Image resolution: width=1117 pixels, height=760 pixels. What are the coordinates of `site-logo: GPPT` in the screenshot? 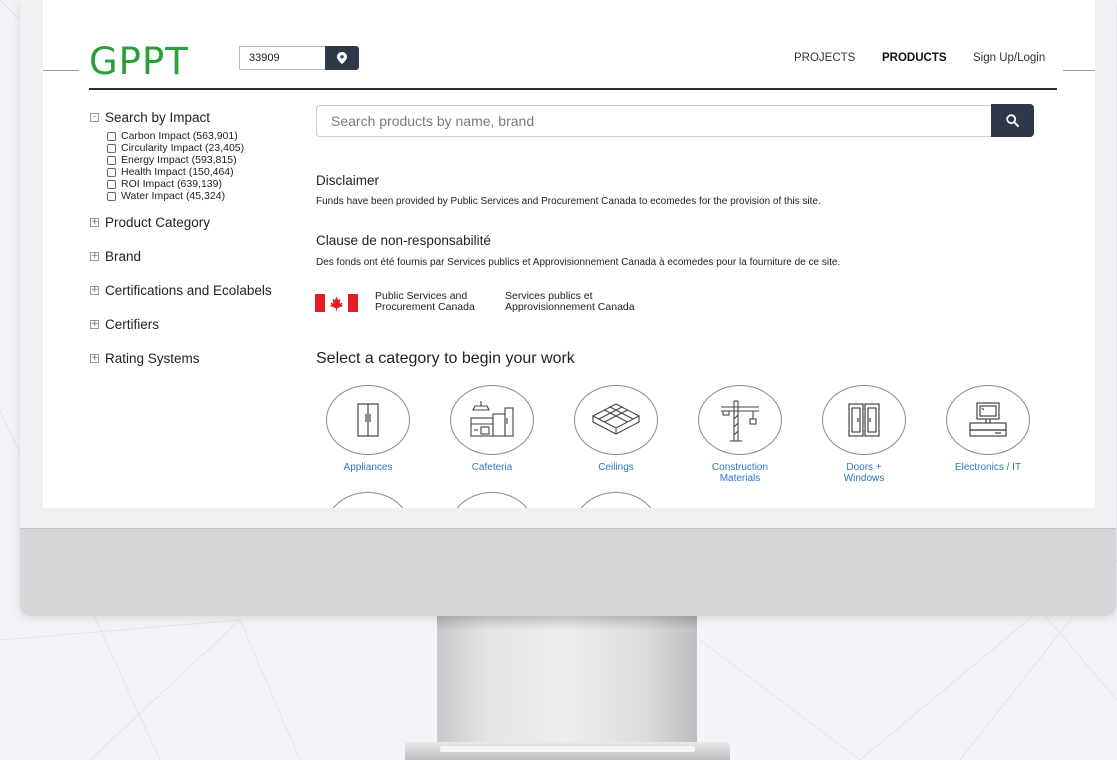 It's located at (139, 61).